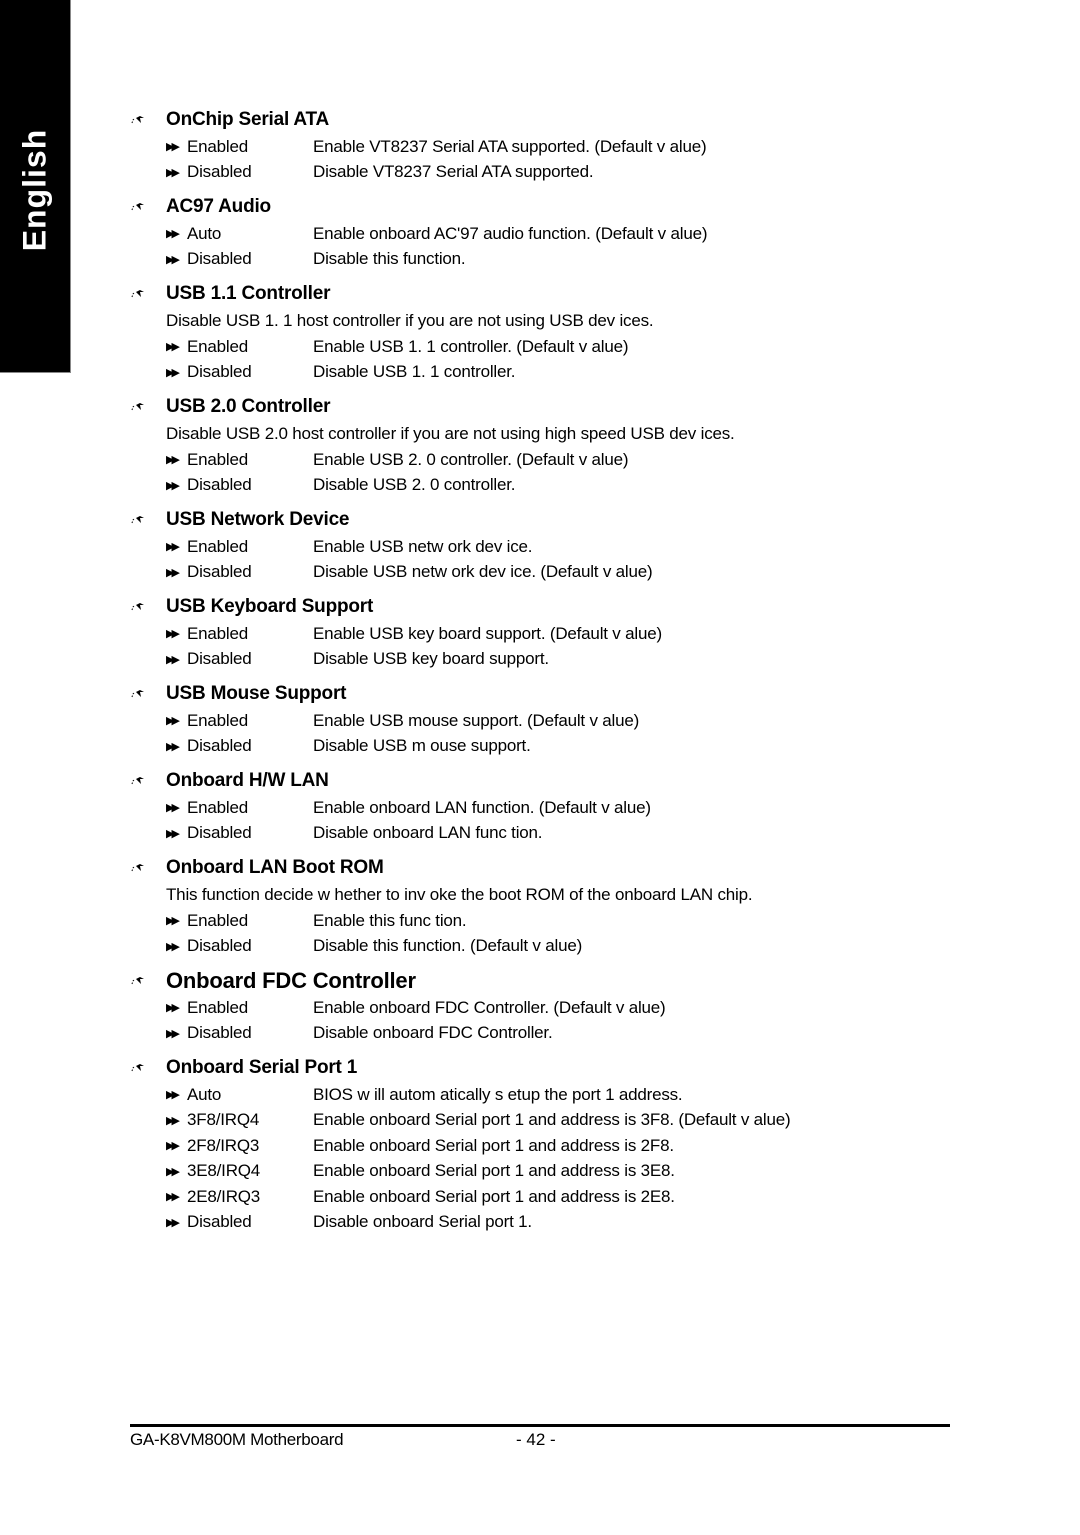 The image size is (1080, 1535). I want to click on setting-title: Onboard LAN Boot ROM, so click(275, 867).